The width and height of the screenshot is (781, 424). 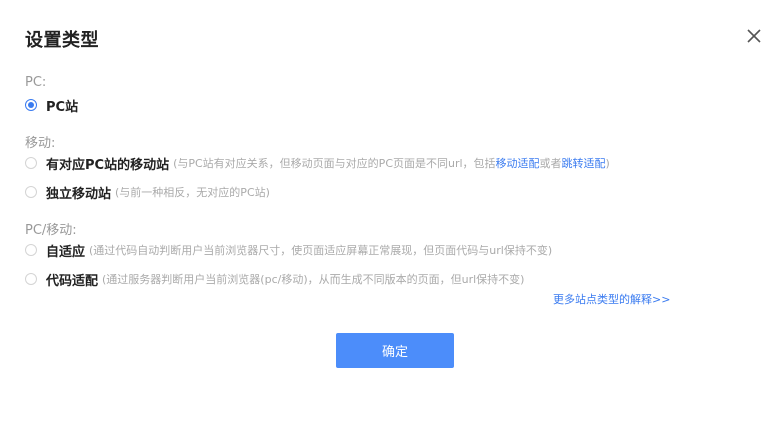 I want to click on option-label: 自适应, so click(x=66, y=252).